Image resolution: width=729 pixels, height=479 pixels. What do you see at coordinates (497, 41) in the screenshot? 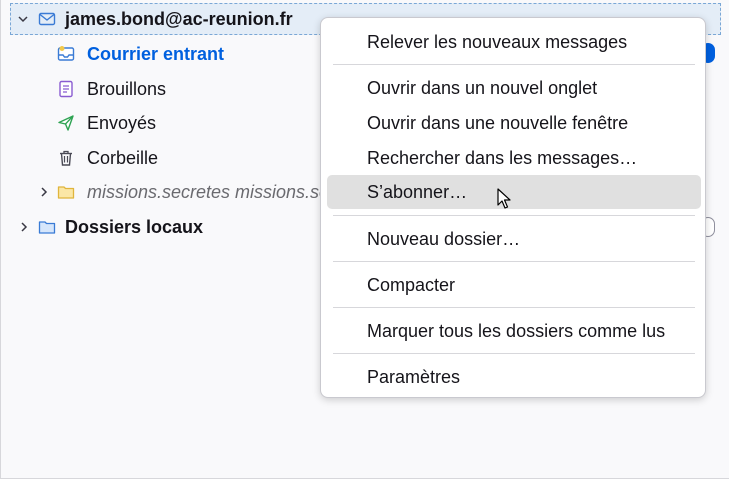
I see `menu-item-label: Relever les nouveaux messages` at bounding box center [497, 41].